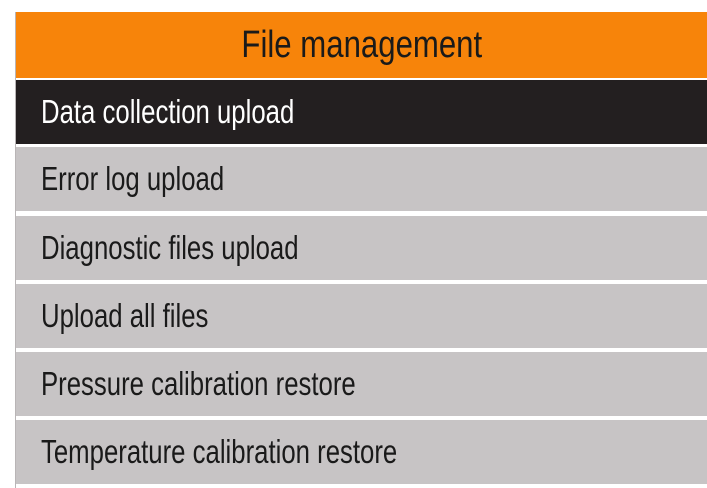 The width and height of the screenshot is (707, 488). What do you see at coordinates (219, 451) in the screenshot?
I see `menu-item-label: Temperature calibration restore` at bounding box center [219, 451].